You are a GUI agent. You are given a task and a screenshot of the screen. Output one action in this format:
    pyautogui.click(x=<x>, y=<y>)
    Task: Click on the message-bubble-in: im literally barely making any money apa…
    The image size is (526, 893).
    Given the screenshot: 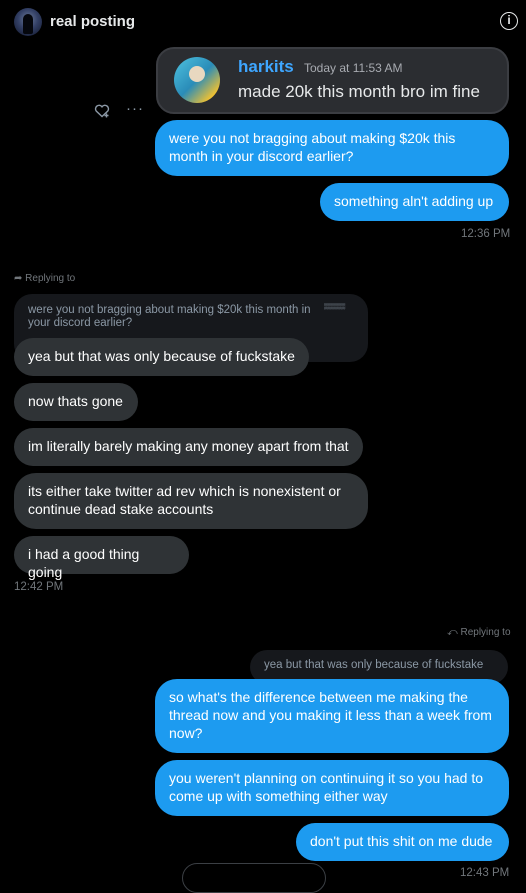 What is the action you would take?
    pyautogui.click(x=188, y=447)
    